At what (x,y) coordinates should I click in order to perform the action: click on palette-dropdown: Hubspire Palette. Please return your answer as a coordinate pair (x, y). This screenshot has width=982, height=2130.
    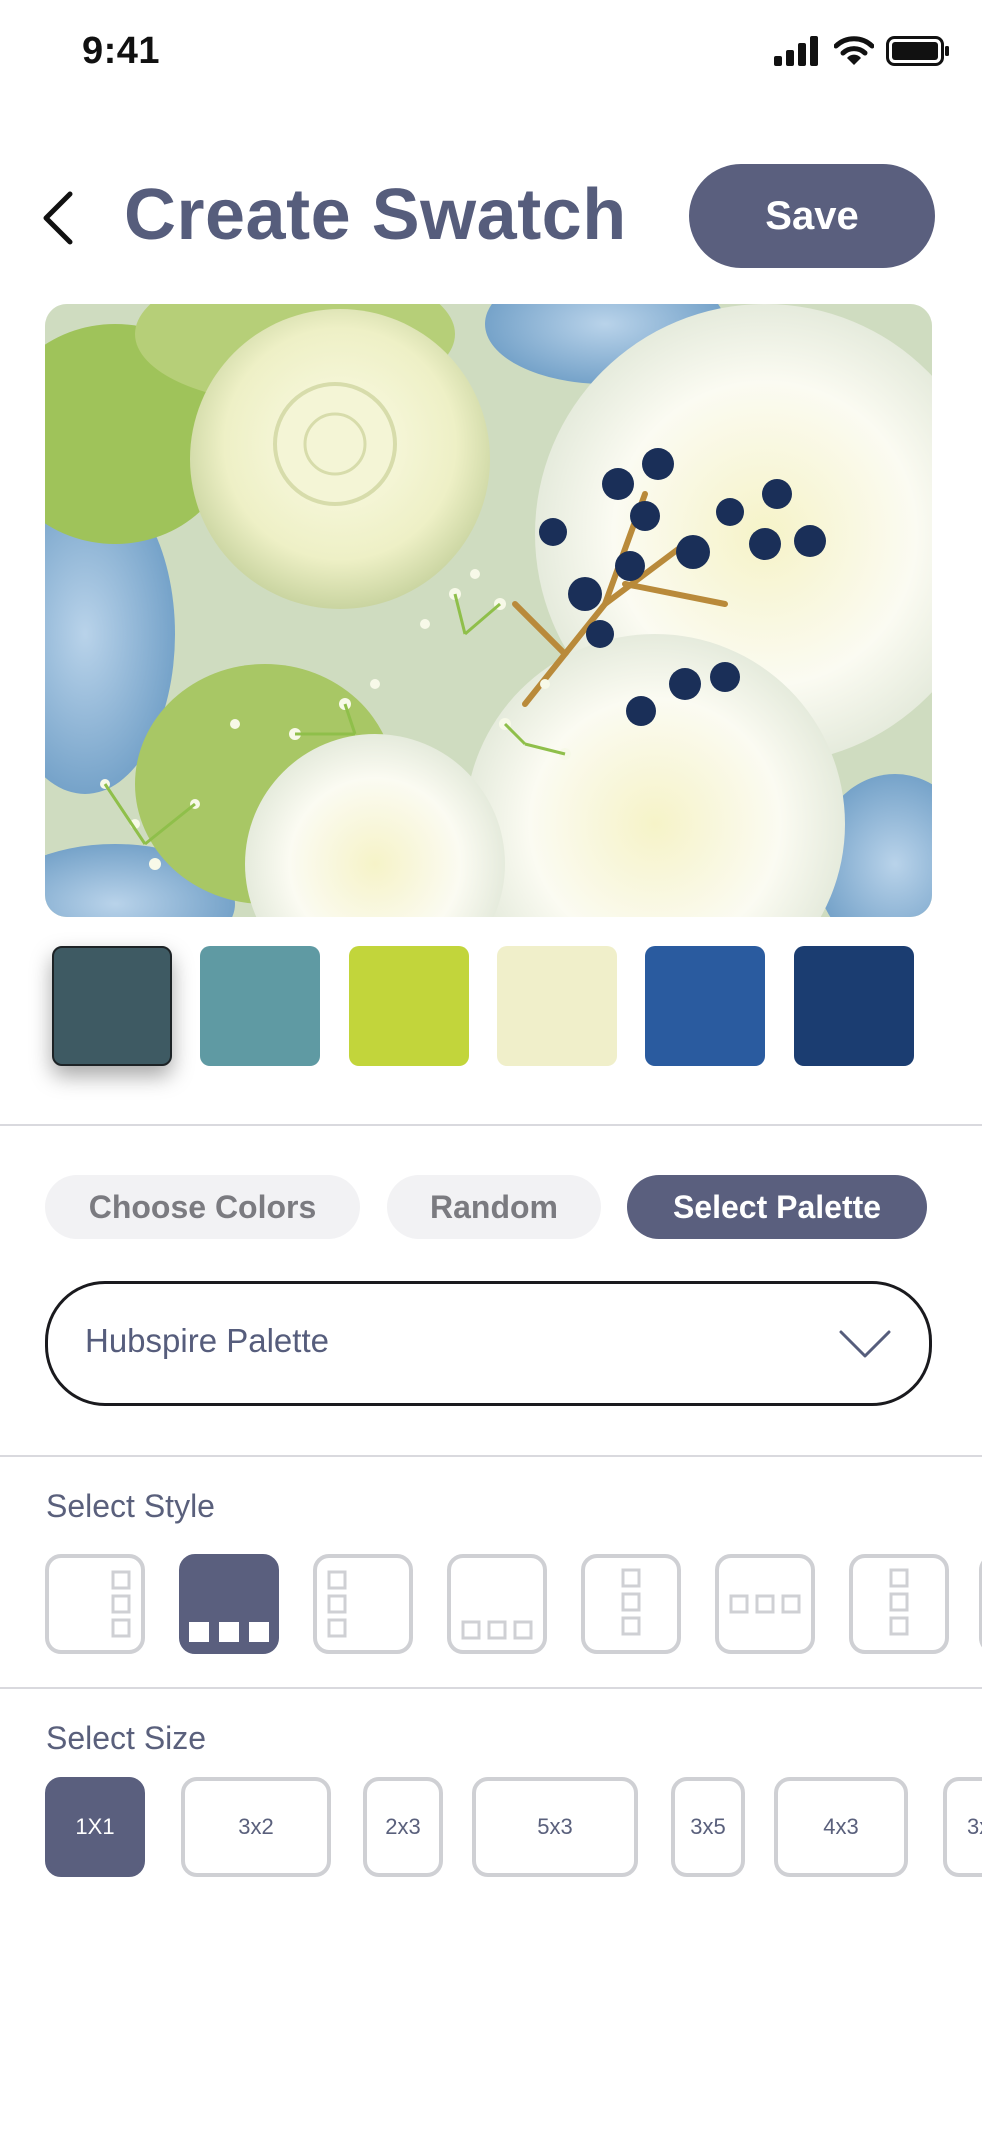
    Looking at the image, I should click on (488, 1343).